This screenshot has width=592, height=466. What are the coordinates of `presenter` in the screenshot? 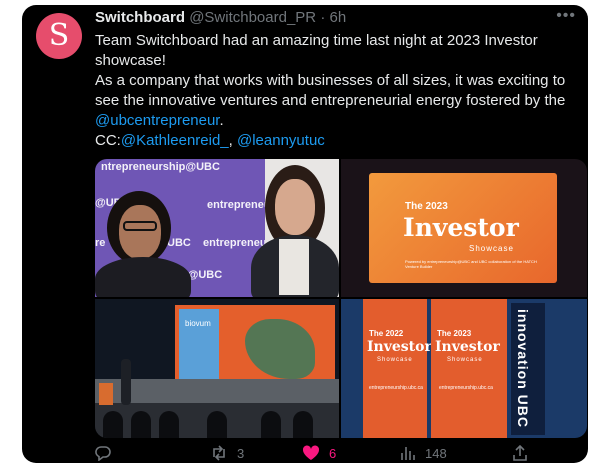 It's located at (126, 382).